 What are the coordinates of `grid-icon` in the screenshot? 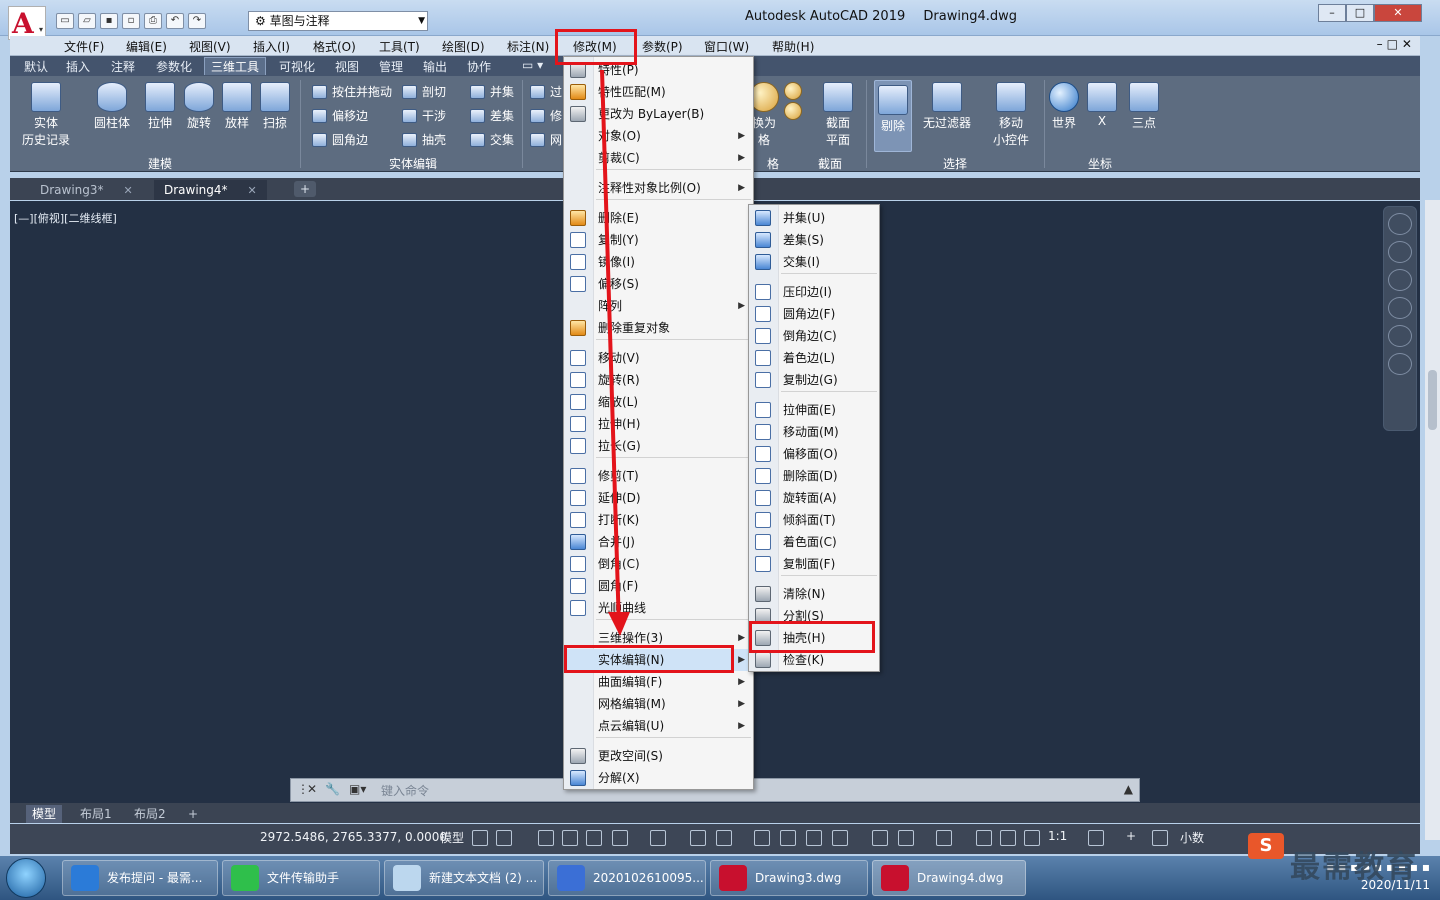 It's located at (480, 838).